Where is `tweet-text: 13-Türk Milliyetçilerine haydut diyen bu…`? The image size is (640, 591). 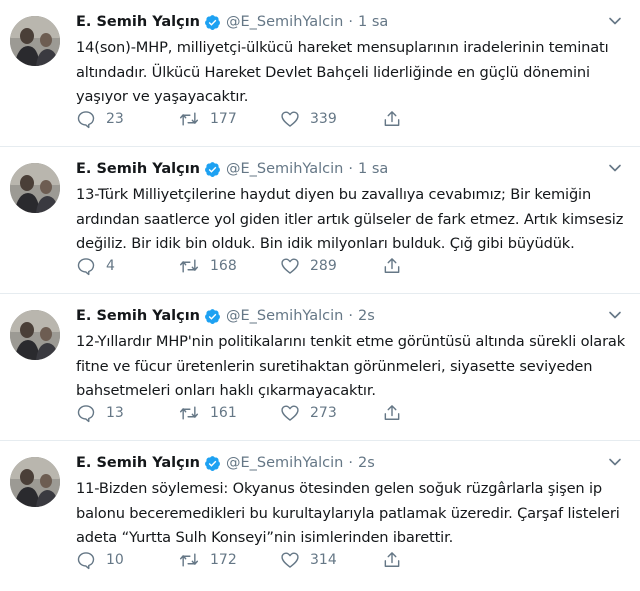 tweet-text: 13-Türk Milliyetçilerine haydut diyen bu… is located at coordinates (351, 220).